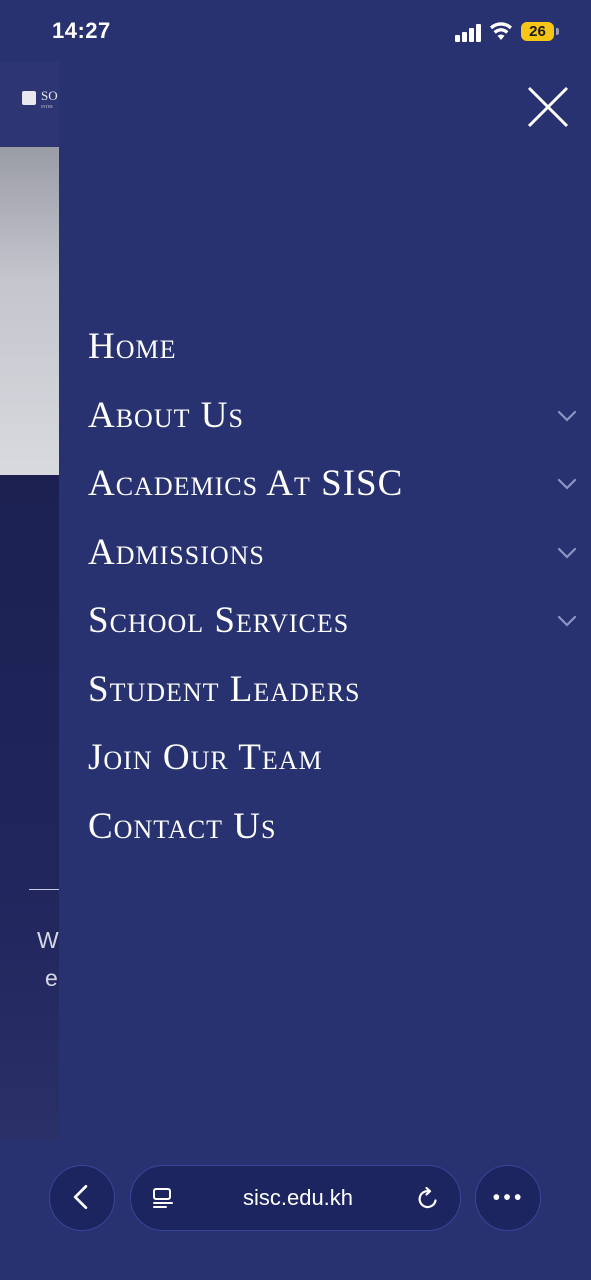 This screenshot has width=591, height=1280. I want to click on background-partial-text: W, so click(48, 940).